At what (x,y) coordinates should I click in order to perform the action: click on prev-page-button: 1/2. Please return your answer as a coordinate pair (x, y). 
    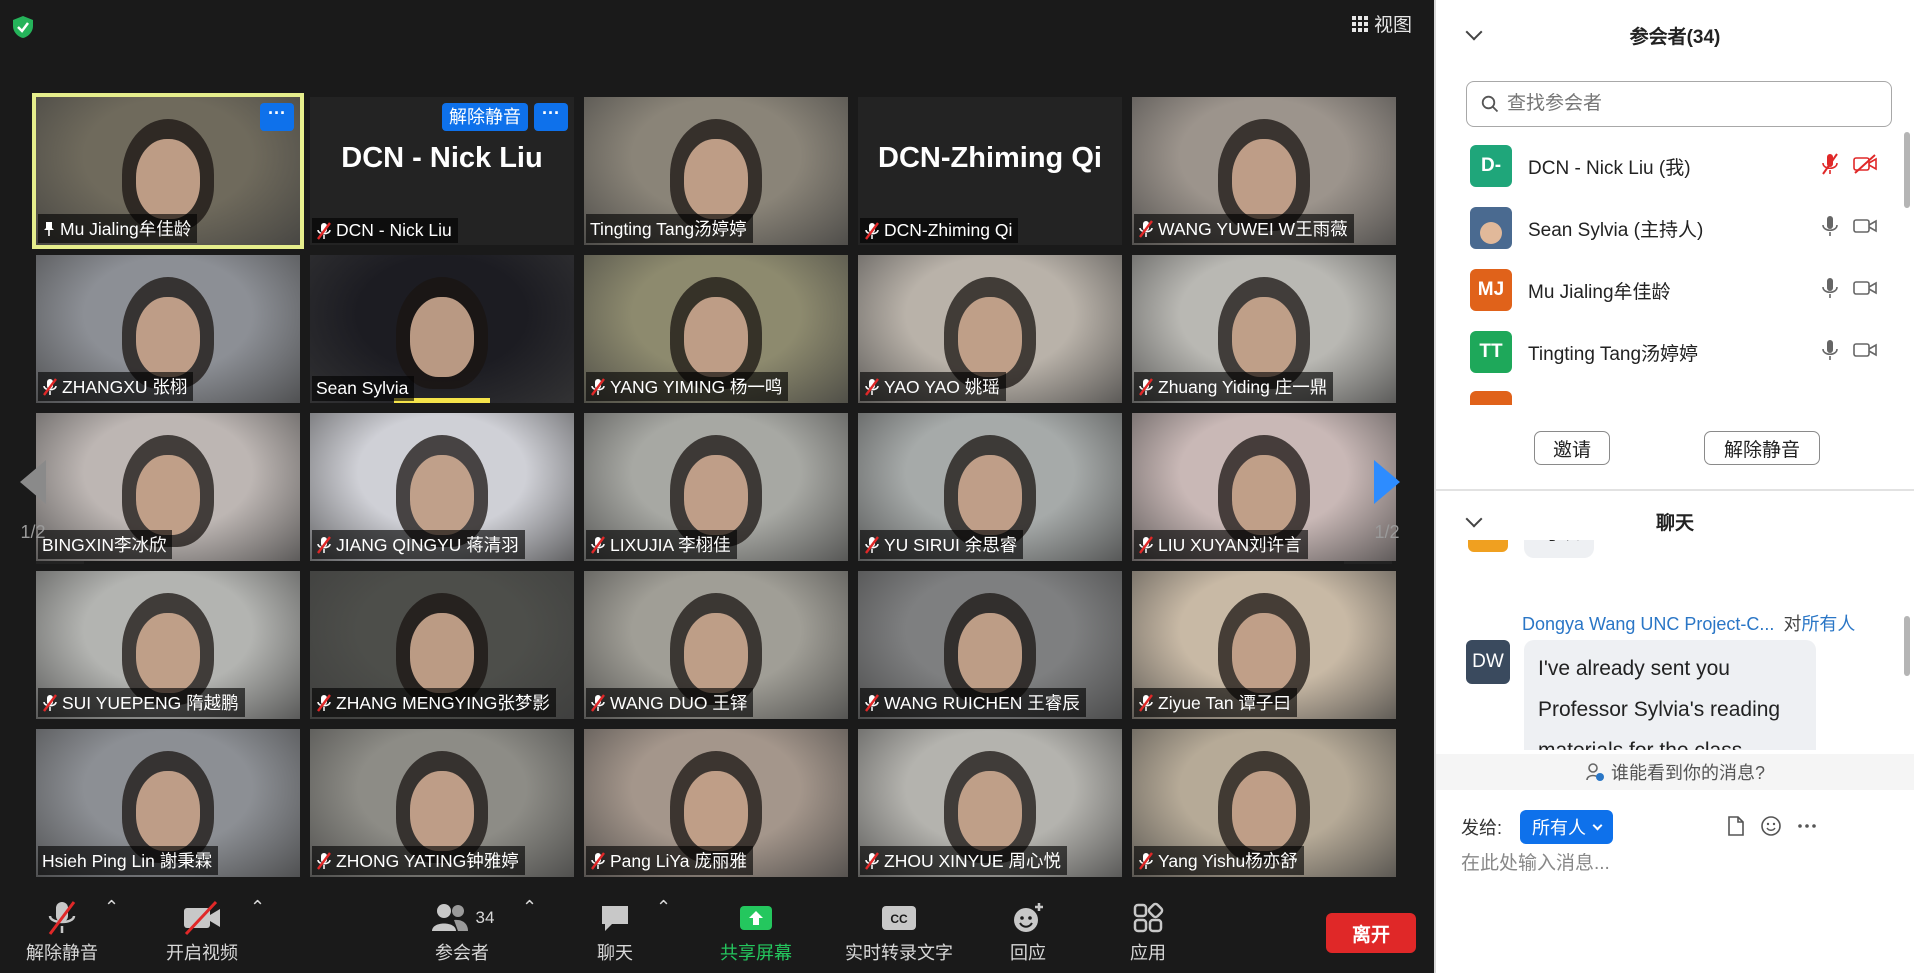
    Looking at the image, I should click on (33, 501).